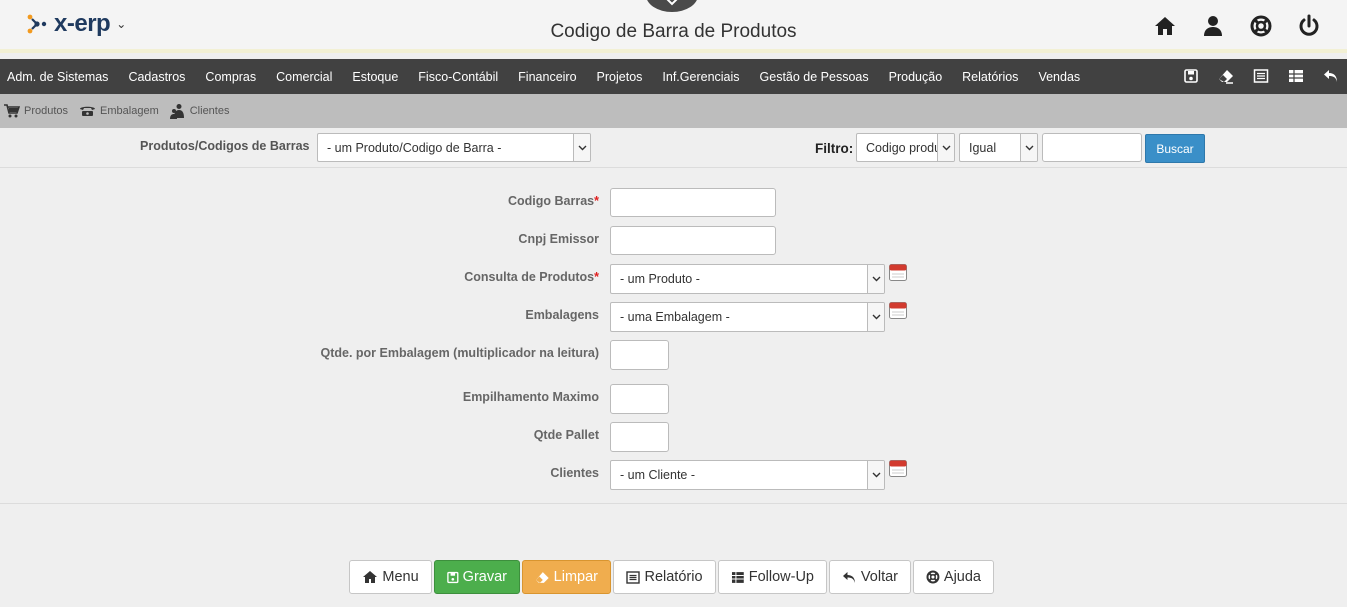 This screenshot has height=607, width=1347. I want to click on sub-navigation: Produtos Embalagem Clientes, so click(673, 111).